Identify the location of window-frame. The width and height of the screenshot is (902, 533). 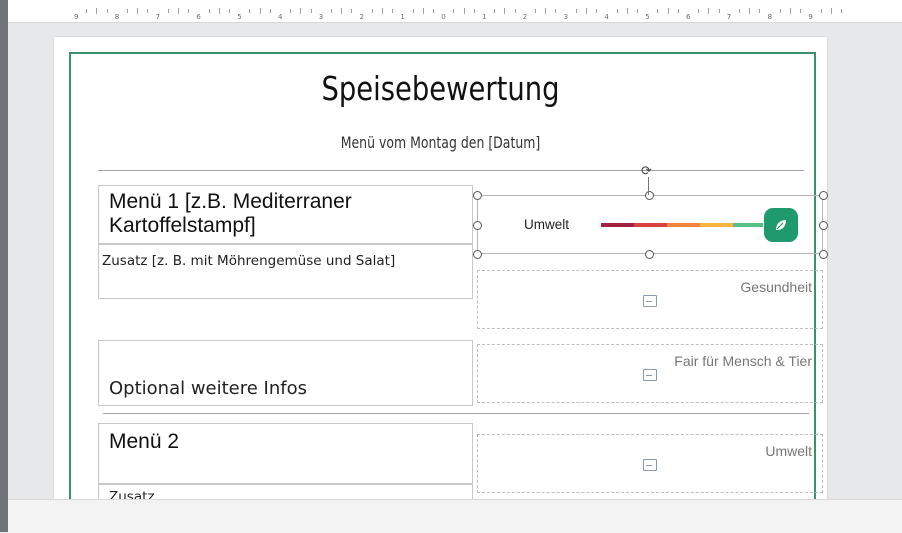
(4, 266).